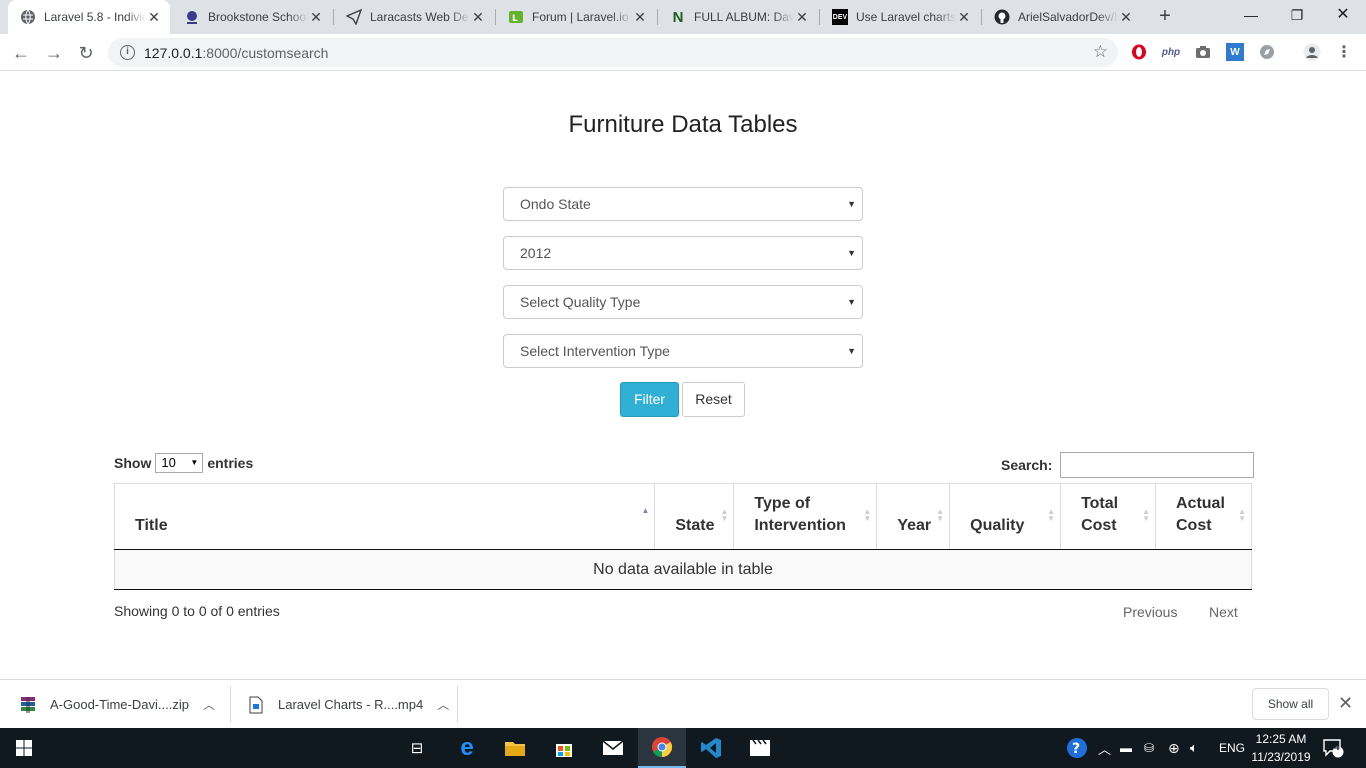  I want to click on previous-page-button: Previous, so click(1150, 612).